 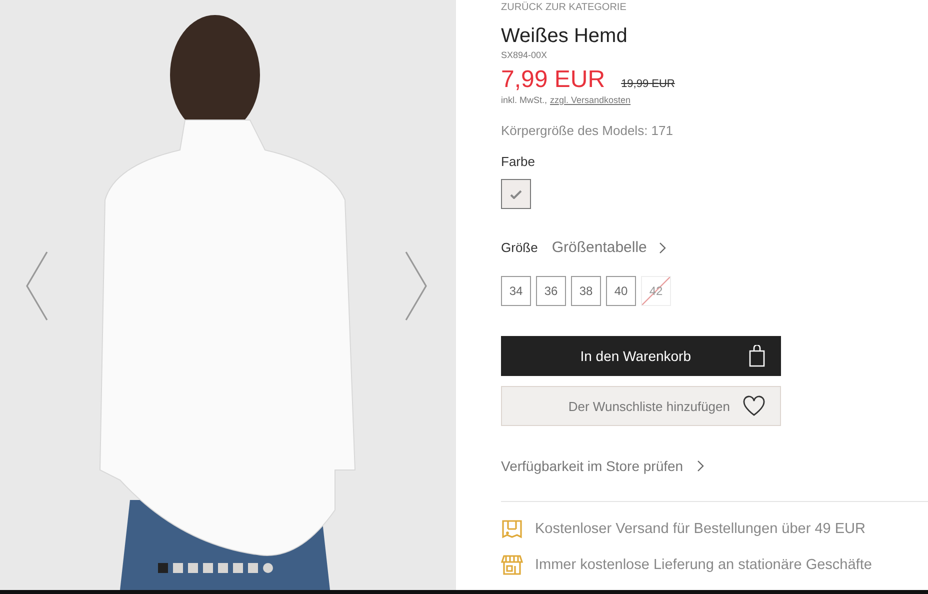 I want to click on back-link: ZURÜCK ZUR KATEGORIE, so click(x=563, y=7).